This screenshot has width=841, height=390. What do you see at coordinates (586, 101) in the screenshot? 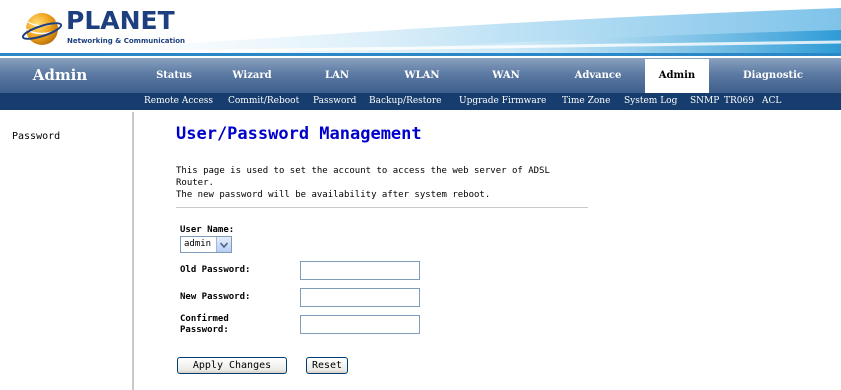
I see `subnav-time-zone: Time Zone` at bounding box center [586, 101].